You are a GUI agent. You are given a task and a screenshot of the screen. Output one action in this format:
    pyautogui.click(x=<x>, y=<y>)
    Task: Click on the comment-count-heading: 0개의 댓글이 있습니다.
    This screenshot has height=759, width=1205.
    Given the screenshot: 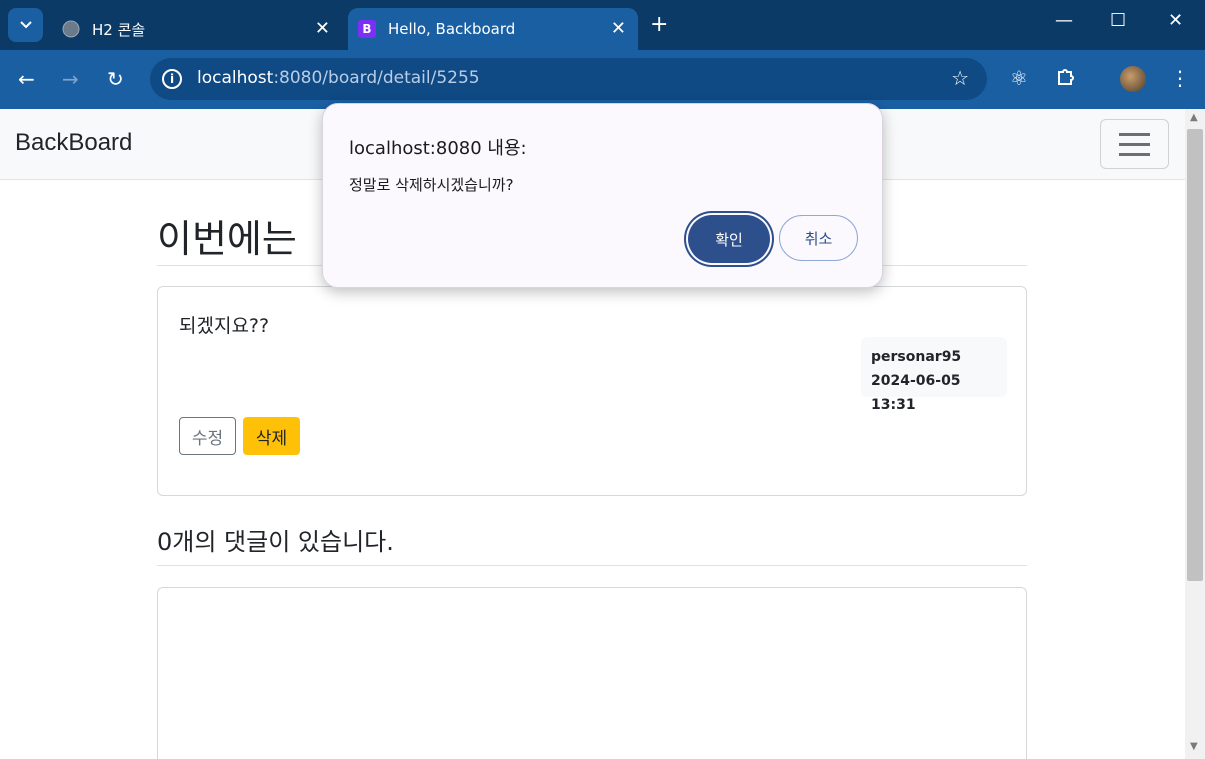 What is the action you would take?
    pyautogui.click(x=275, y=542)
    